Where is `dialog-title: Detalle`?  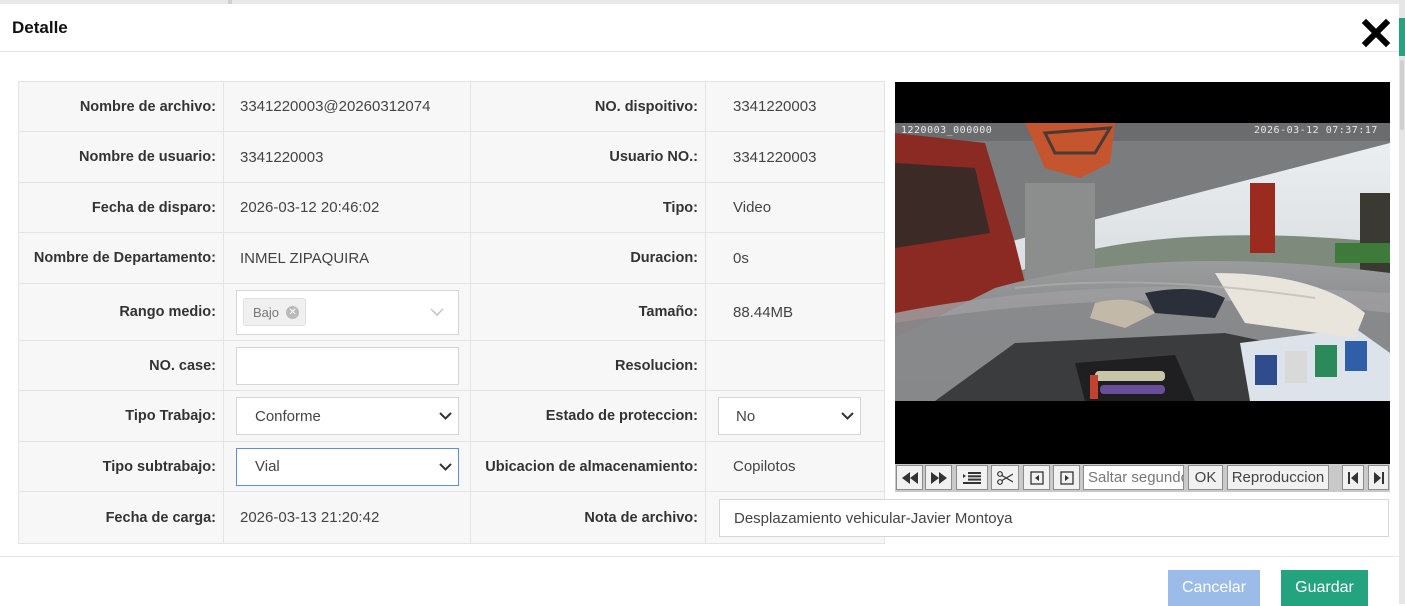
dialog-title: Detalle is located at coordinates (40, 27).